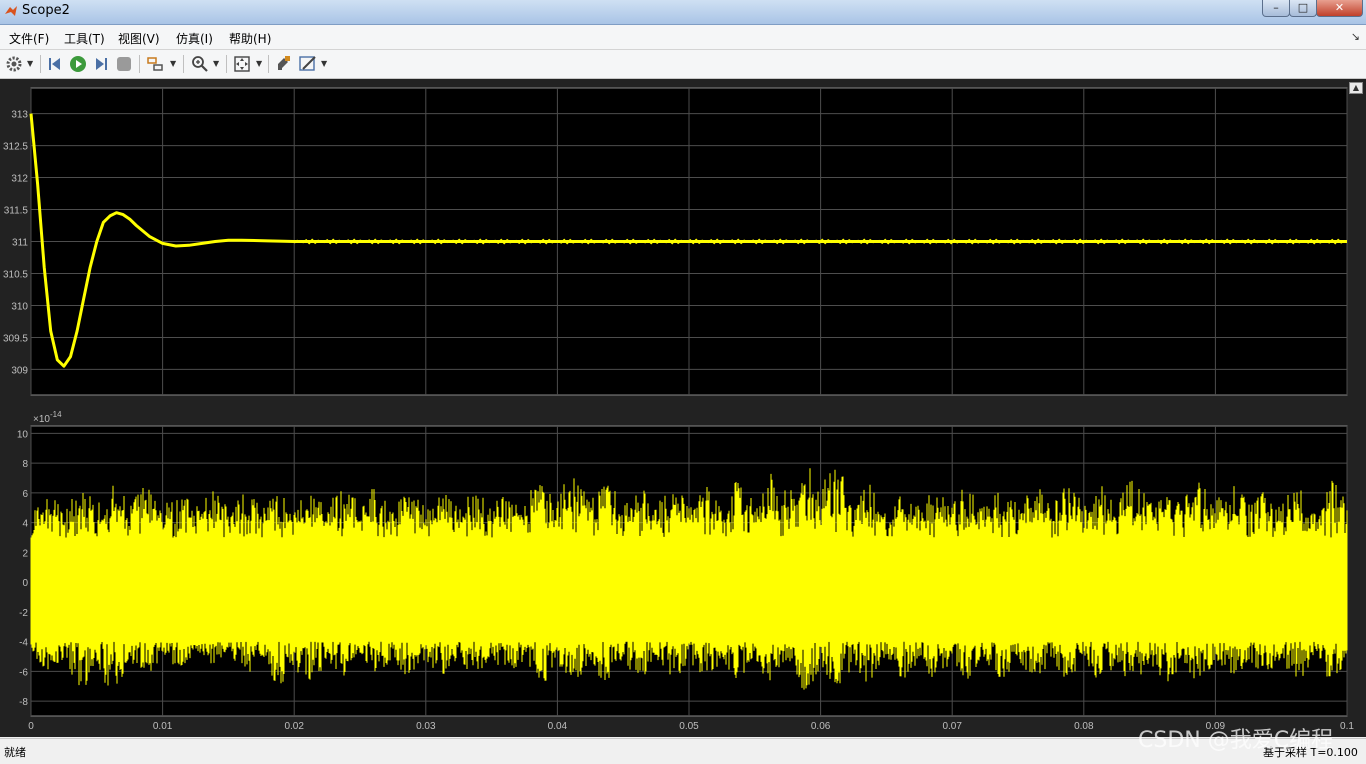 Image resolution: width=1366 pixels, height=764 pixels. Describe the element at coordinates (23, 702) in the screenshot. I see `y-tick-label: -8` at that location.